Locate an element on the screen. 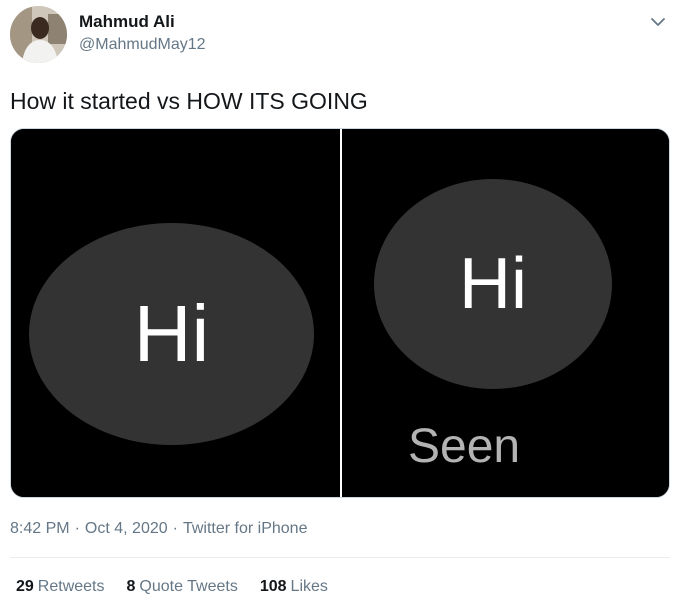 This screenshot has width=680, height=606. tweet-date: Oct 4, 2020 is located at coordinates (126, 528).